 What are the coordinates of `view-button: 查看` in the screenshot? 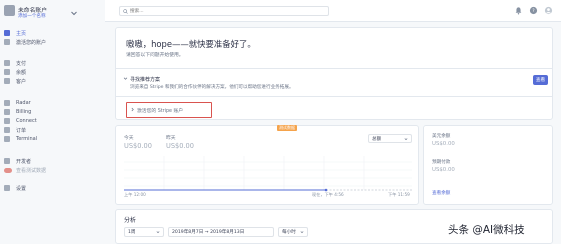 It's located at (540, 80).